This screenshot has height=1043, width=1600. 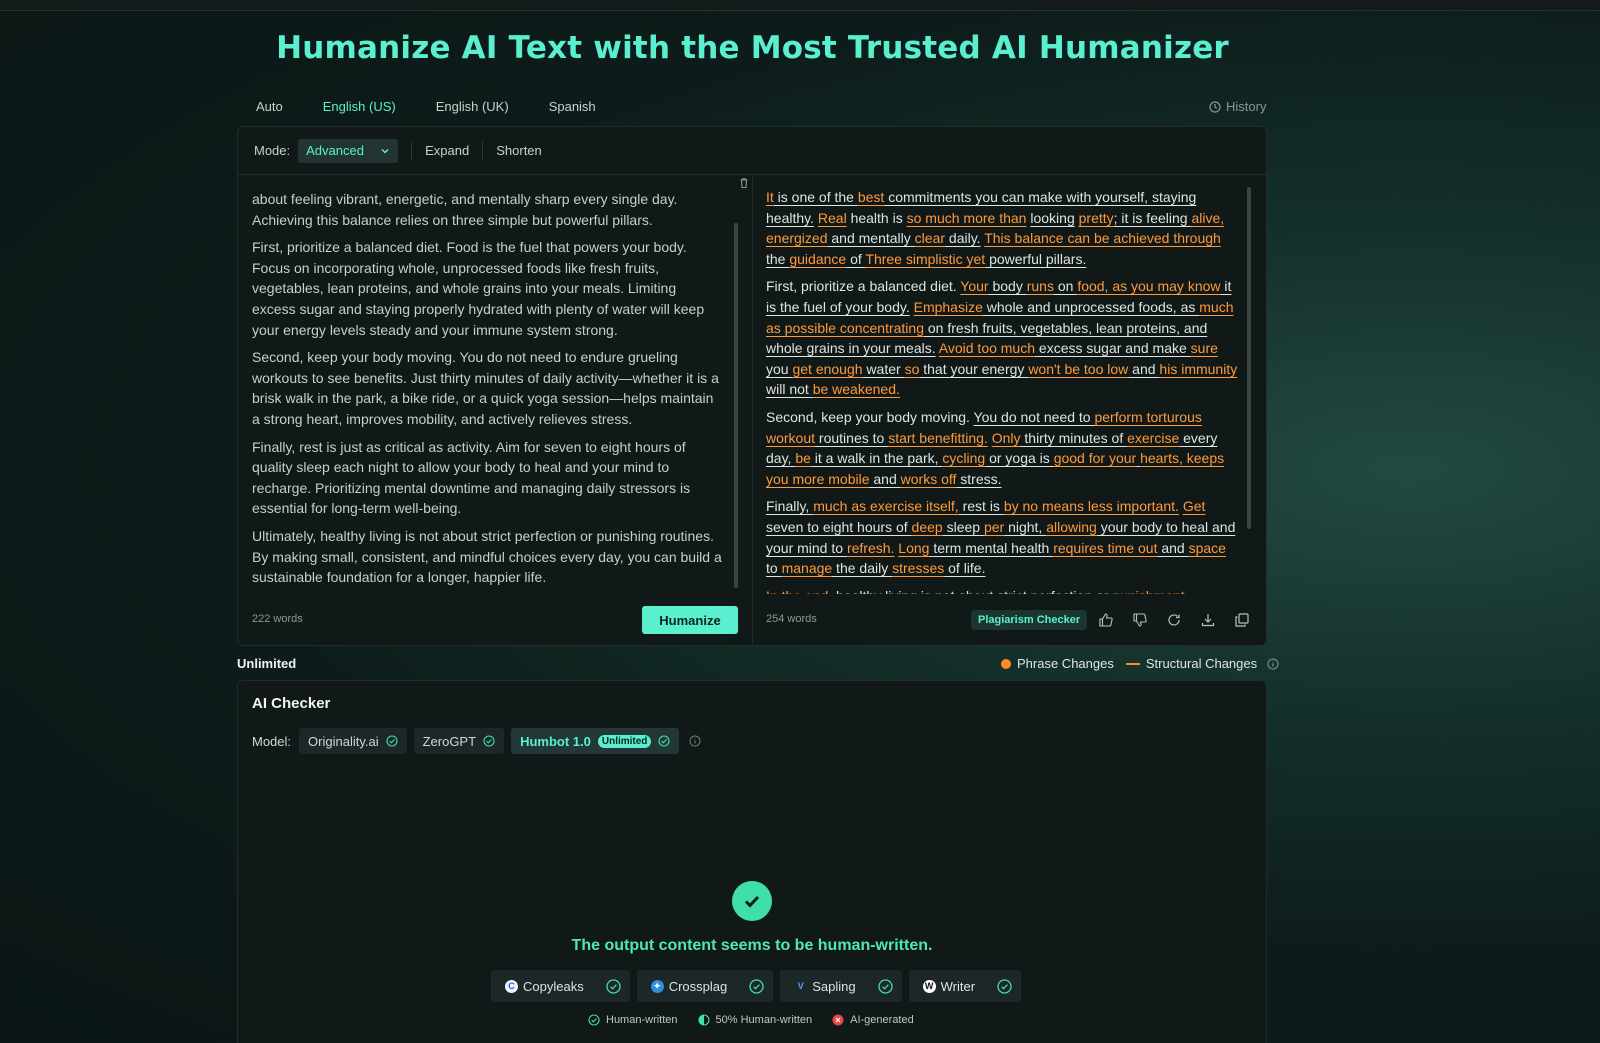 I want to click on structural-change: powerful pillars., so click(x=1035, y=259).